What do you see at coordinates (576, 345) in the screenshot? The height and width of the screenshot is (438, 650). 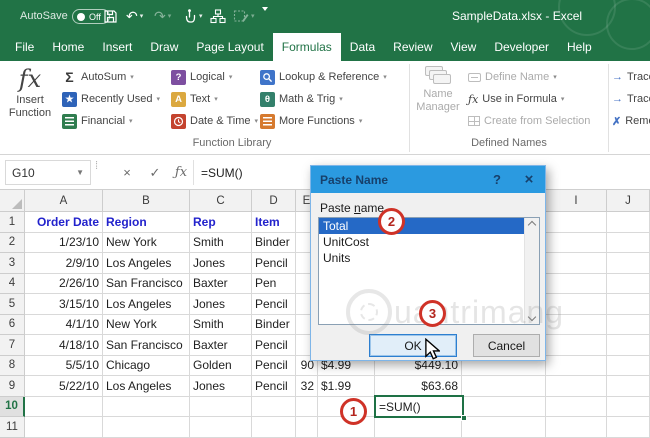 I see `cell-I7` at bounding box center [576, 345].